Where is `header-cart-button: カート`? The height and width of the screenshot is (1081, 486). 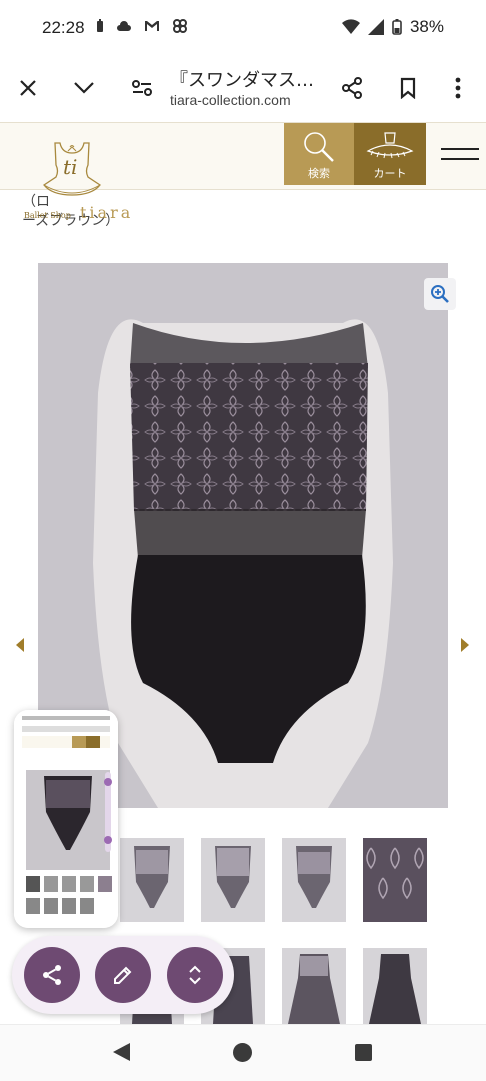
header-cart-button: カート is located at coordinates (390, 154).